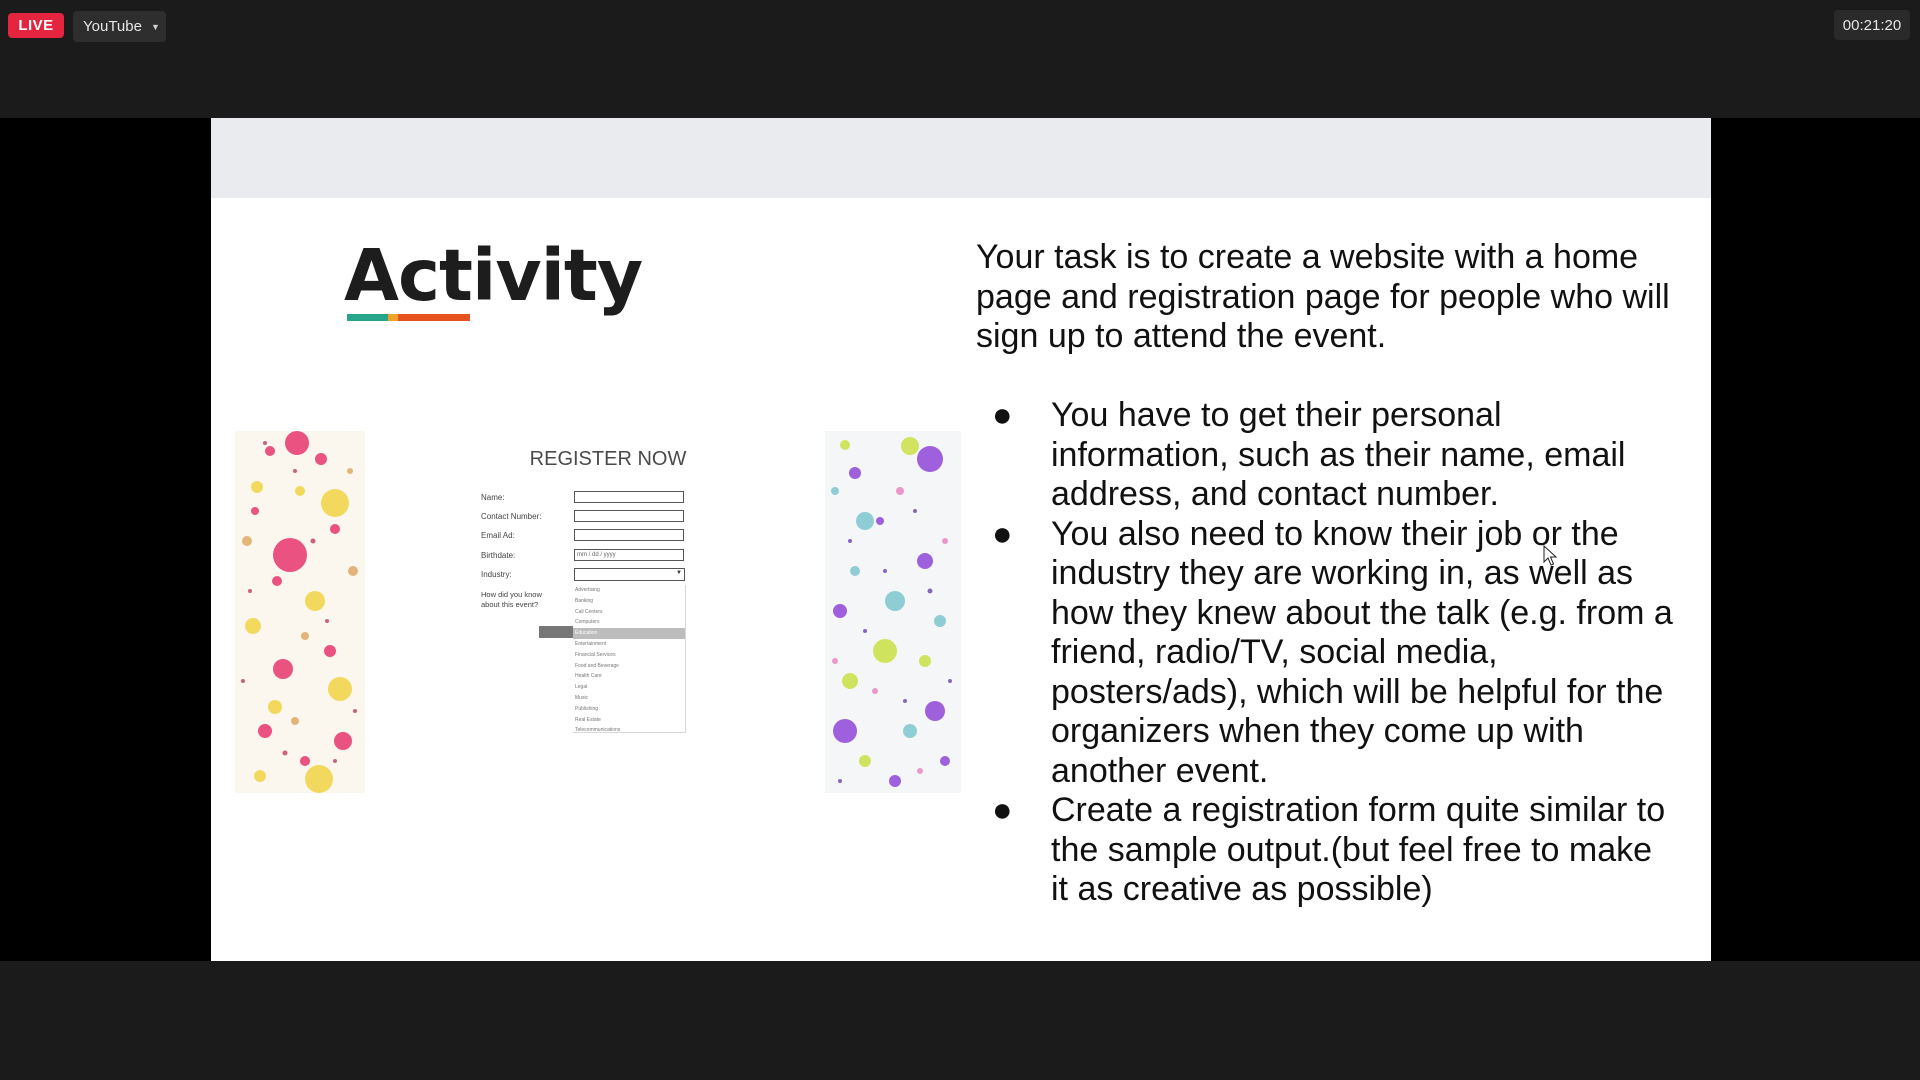 This screenshot has height=1080, width=1920. What do you see at coordinates (496, 574) in the screenshot?
I see `form-label: Industry:` at bounding box center [496, 574].